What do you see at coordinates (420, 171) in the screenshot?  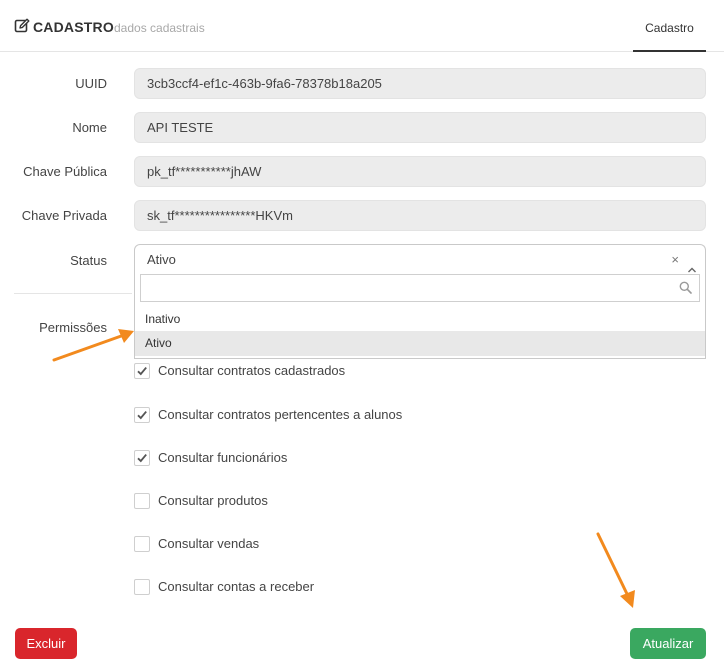 I see `chave-publica-field: pk_tf***********jhAW` at bounding box center [420, 171].